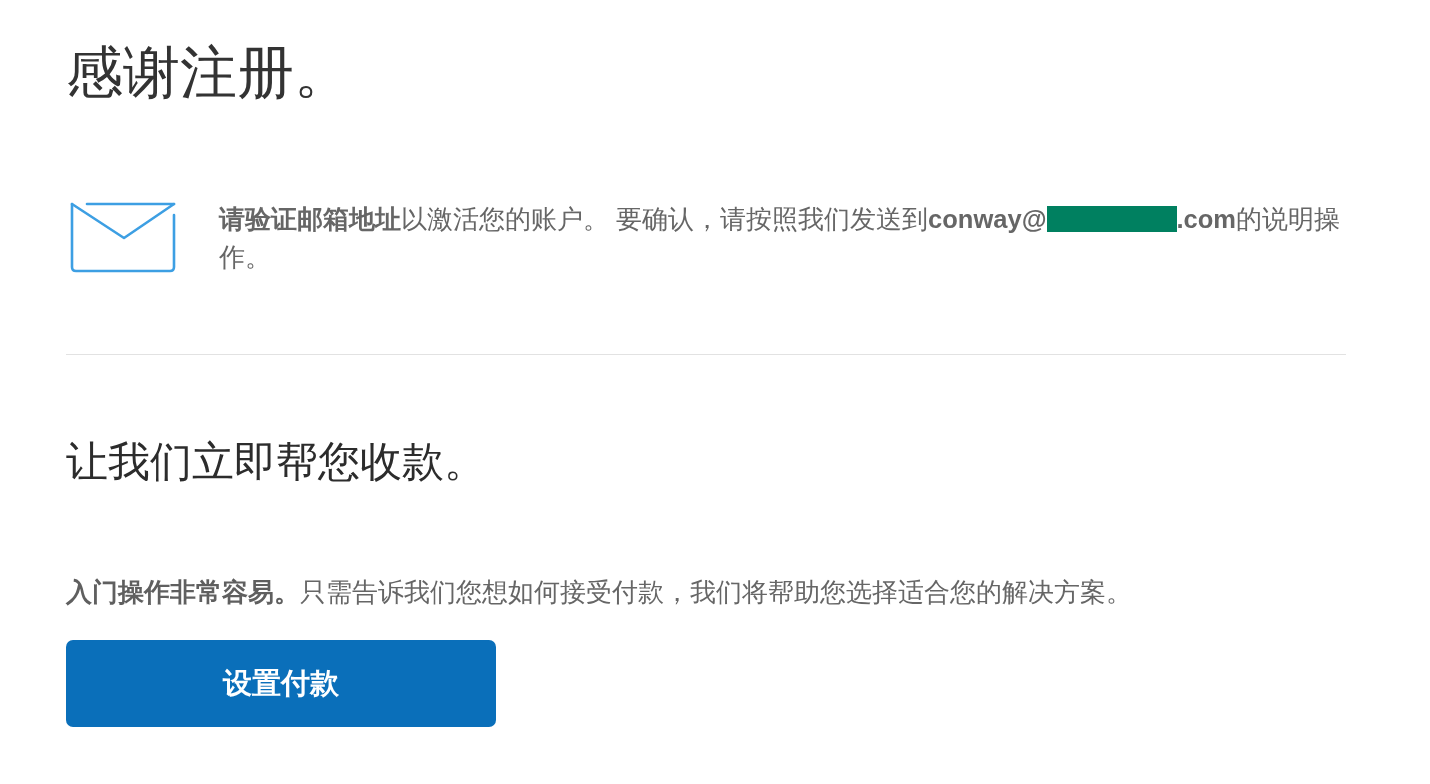  What do you see at coordinates (1258, 219) in the screenshot?
I see `verification-notice-text: .com的说明操` at bounding box center [1258, 219].